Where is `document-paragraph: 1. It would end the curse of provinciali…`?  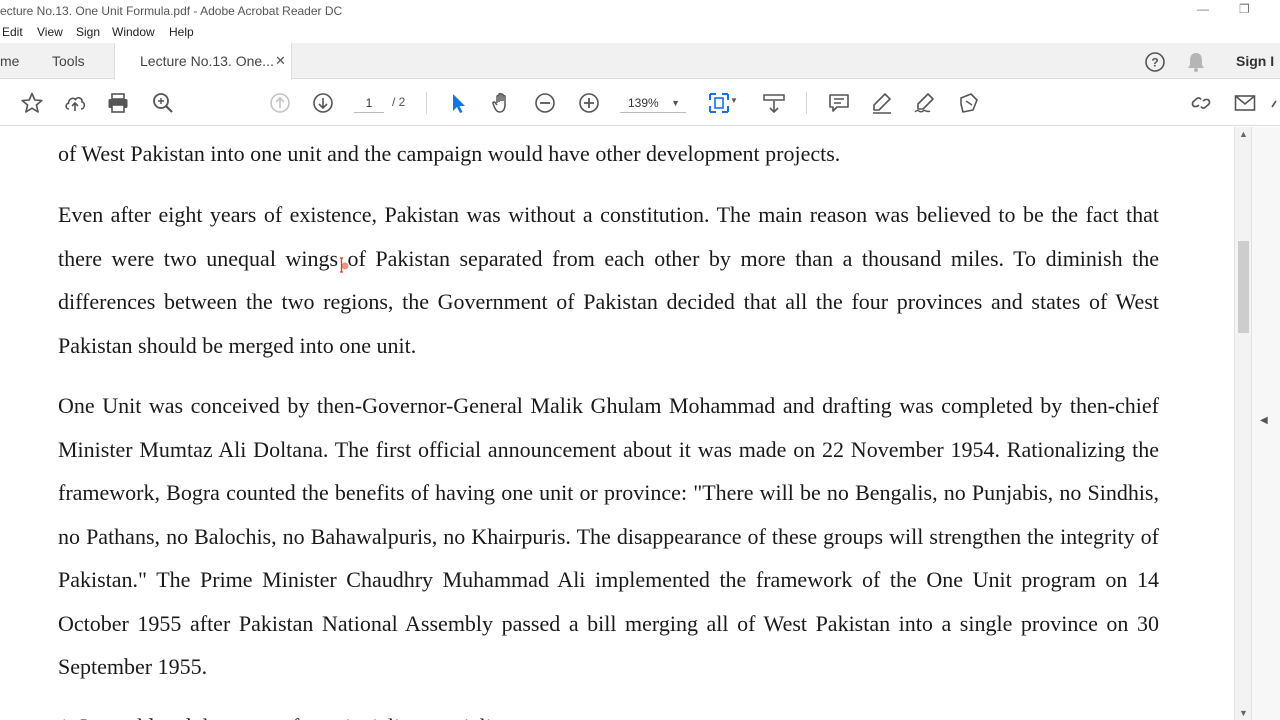 document-paragraph: 1. It would end the curse of provinciali… is located at coordinates (608, 712).